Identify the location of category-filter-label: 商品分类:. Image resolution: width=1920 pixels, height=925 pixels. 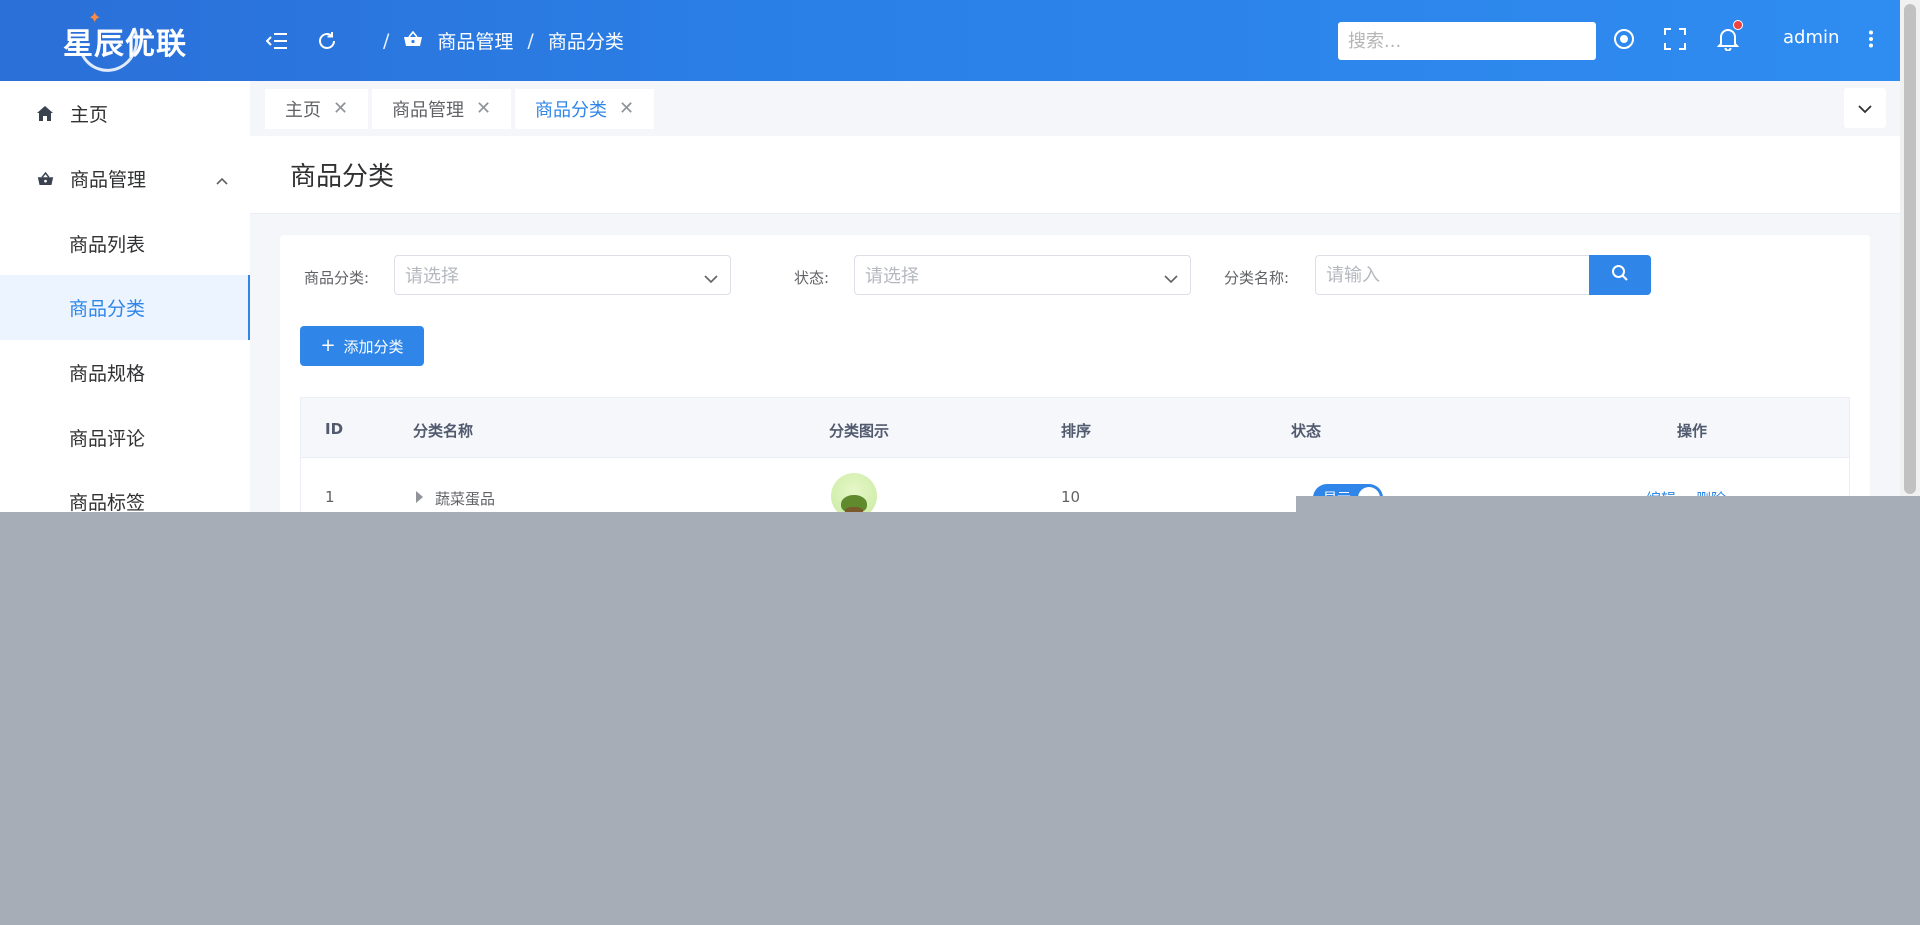
(337, 278).